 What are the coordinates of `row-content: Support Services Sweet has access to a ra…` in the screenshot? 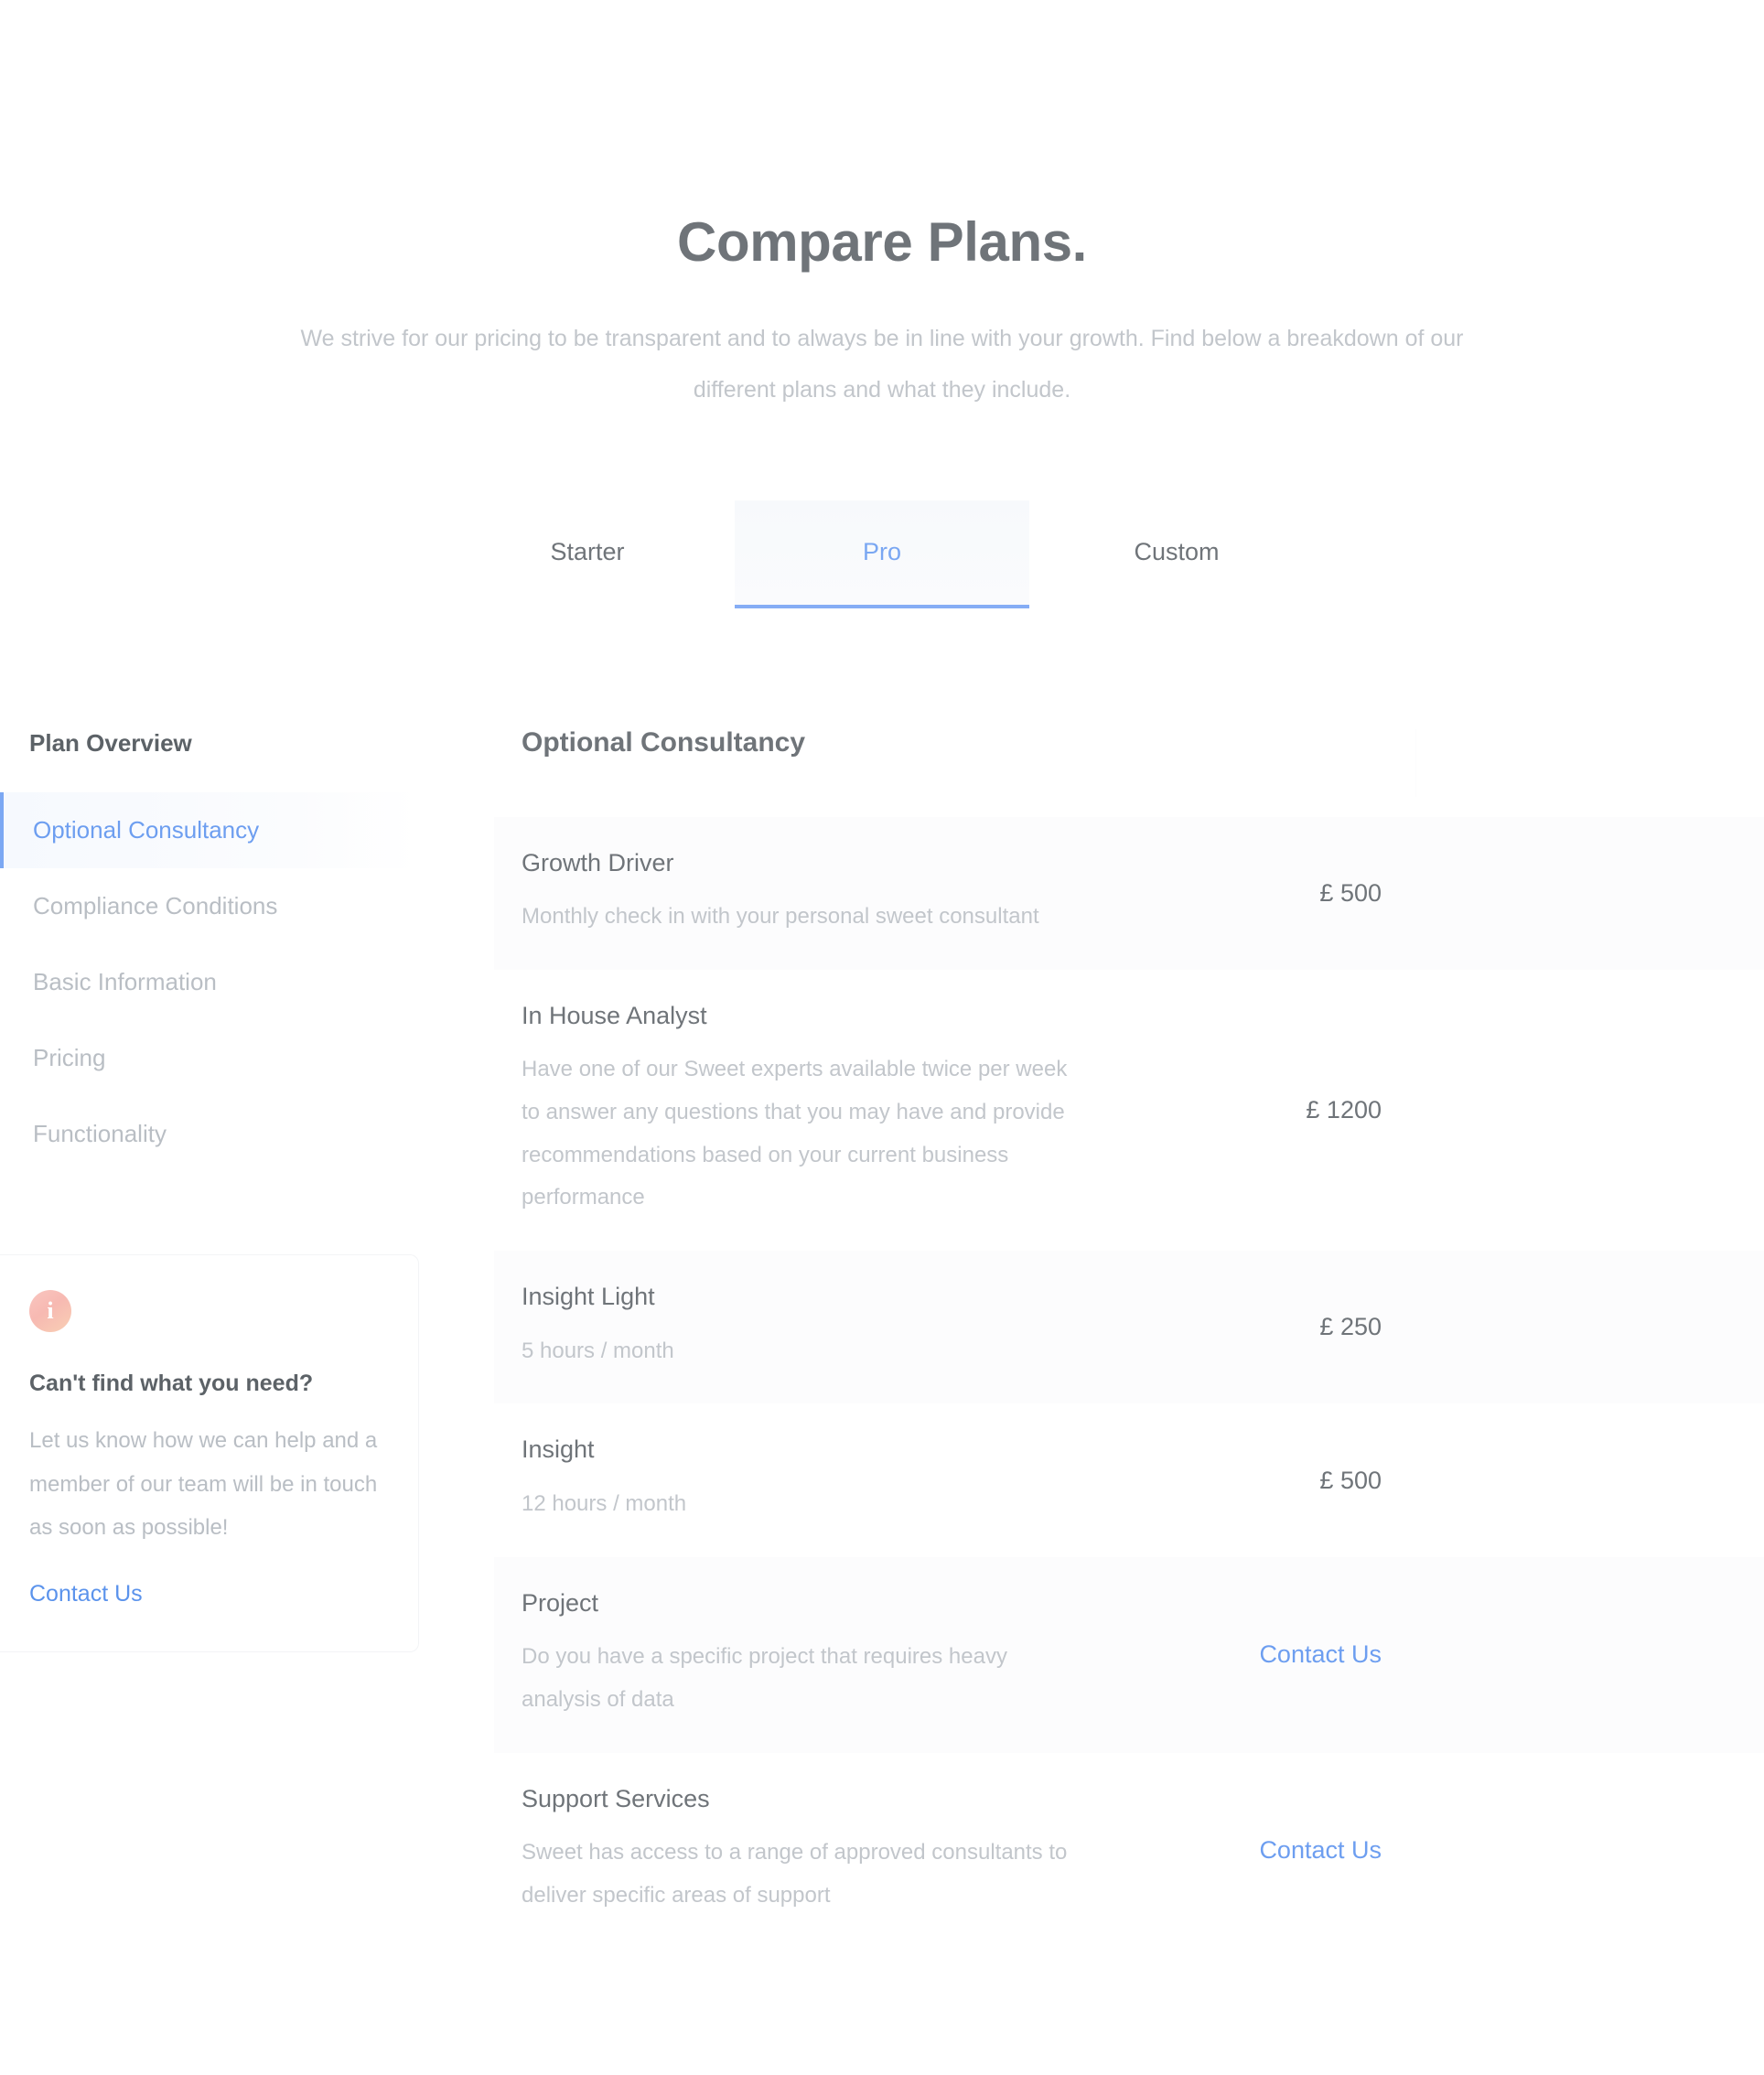 It's located at (814, 1851).